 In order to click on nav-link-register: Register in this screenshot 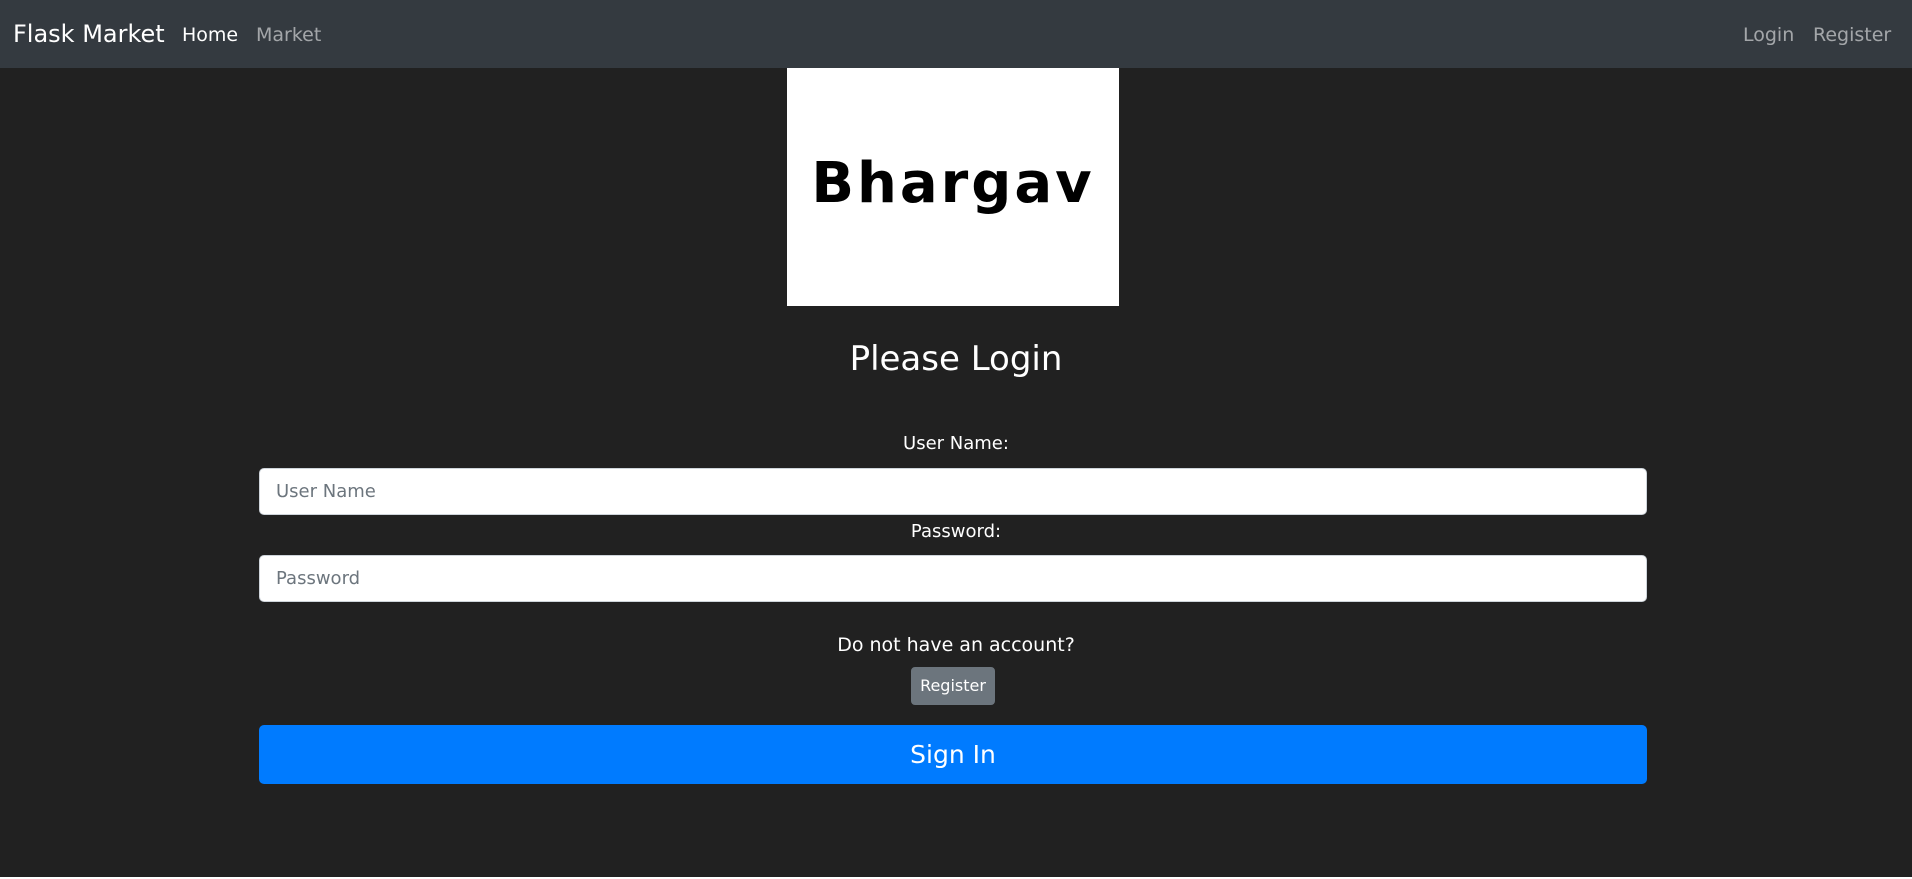, I will do `click(1852, 35)`.